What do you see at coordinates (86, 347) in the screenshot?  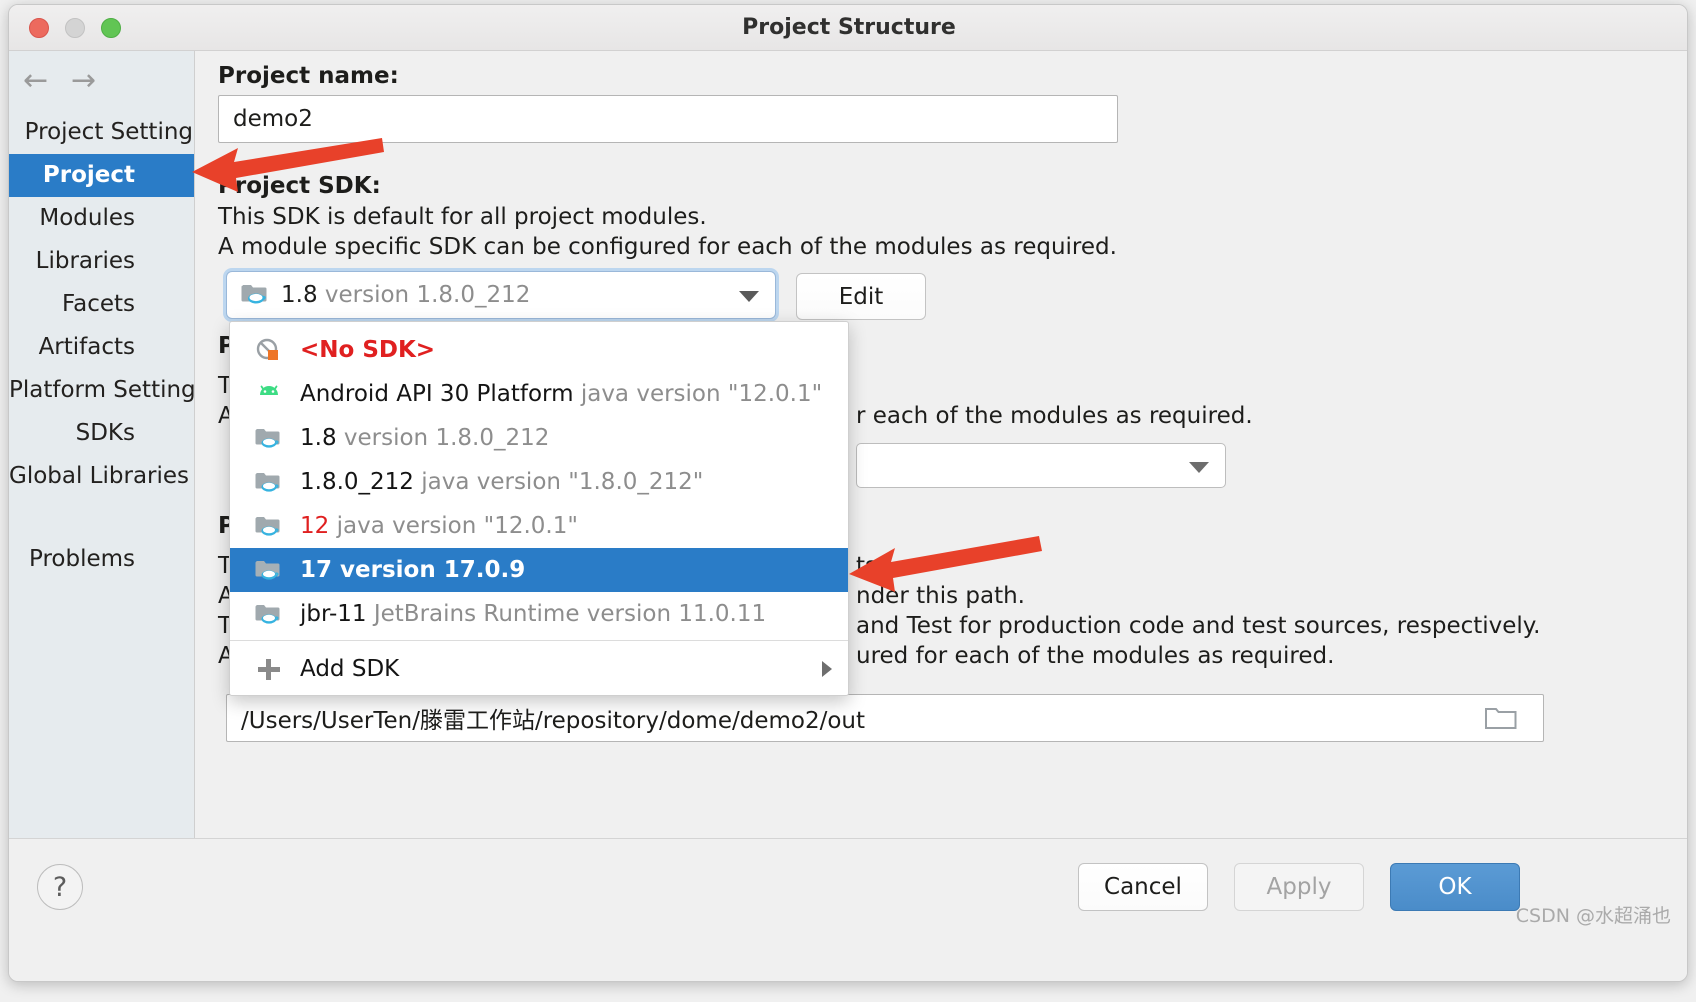 I see `sidebar-item-label: Artifacts` at bounding box center [86, 347].